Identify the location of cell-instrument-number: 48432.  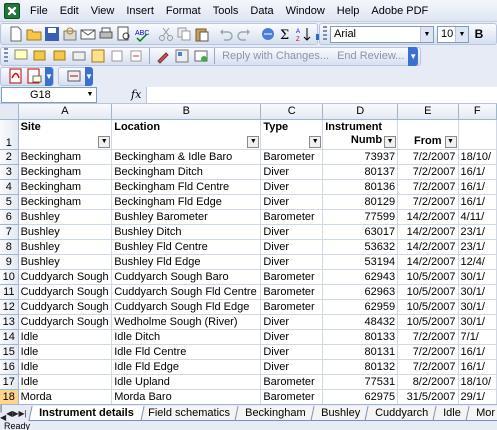
(360, 322).